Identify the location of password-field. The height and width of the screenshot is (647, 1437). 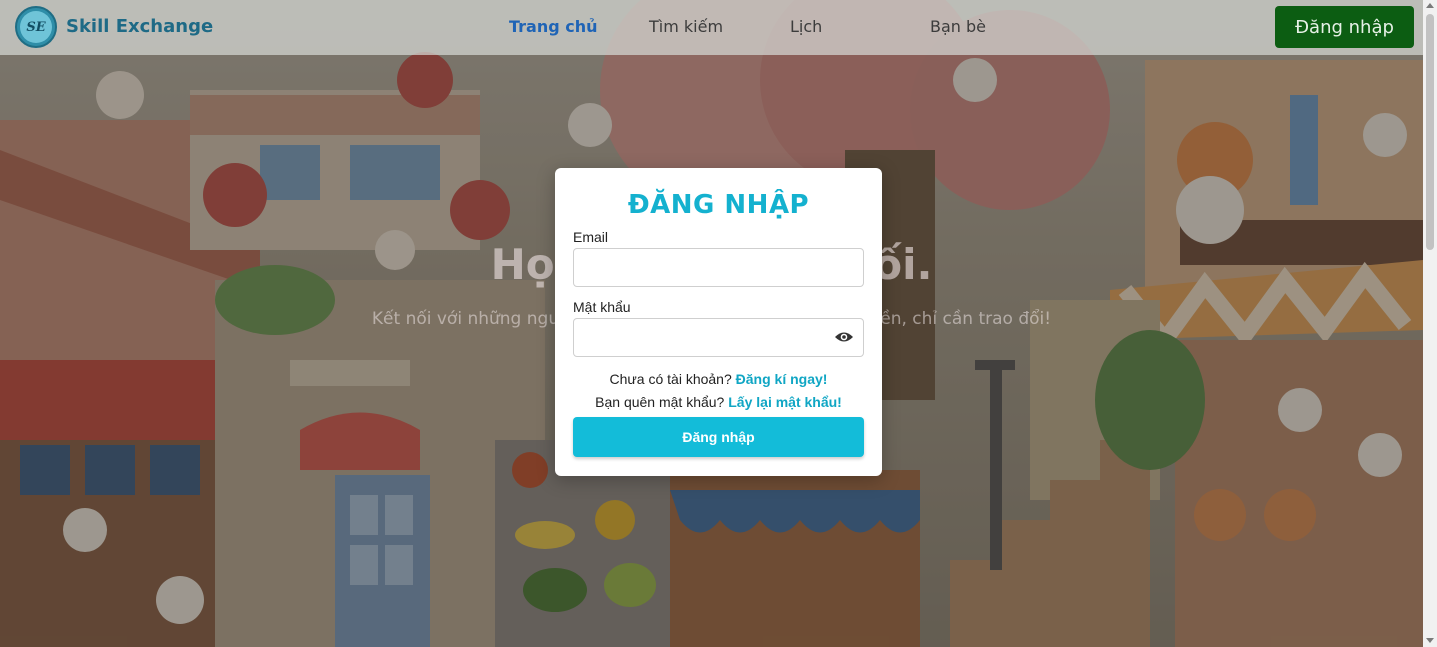
(718, 337).